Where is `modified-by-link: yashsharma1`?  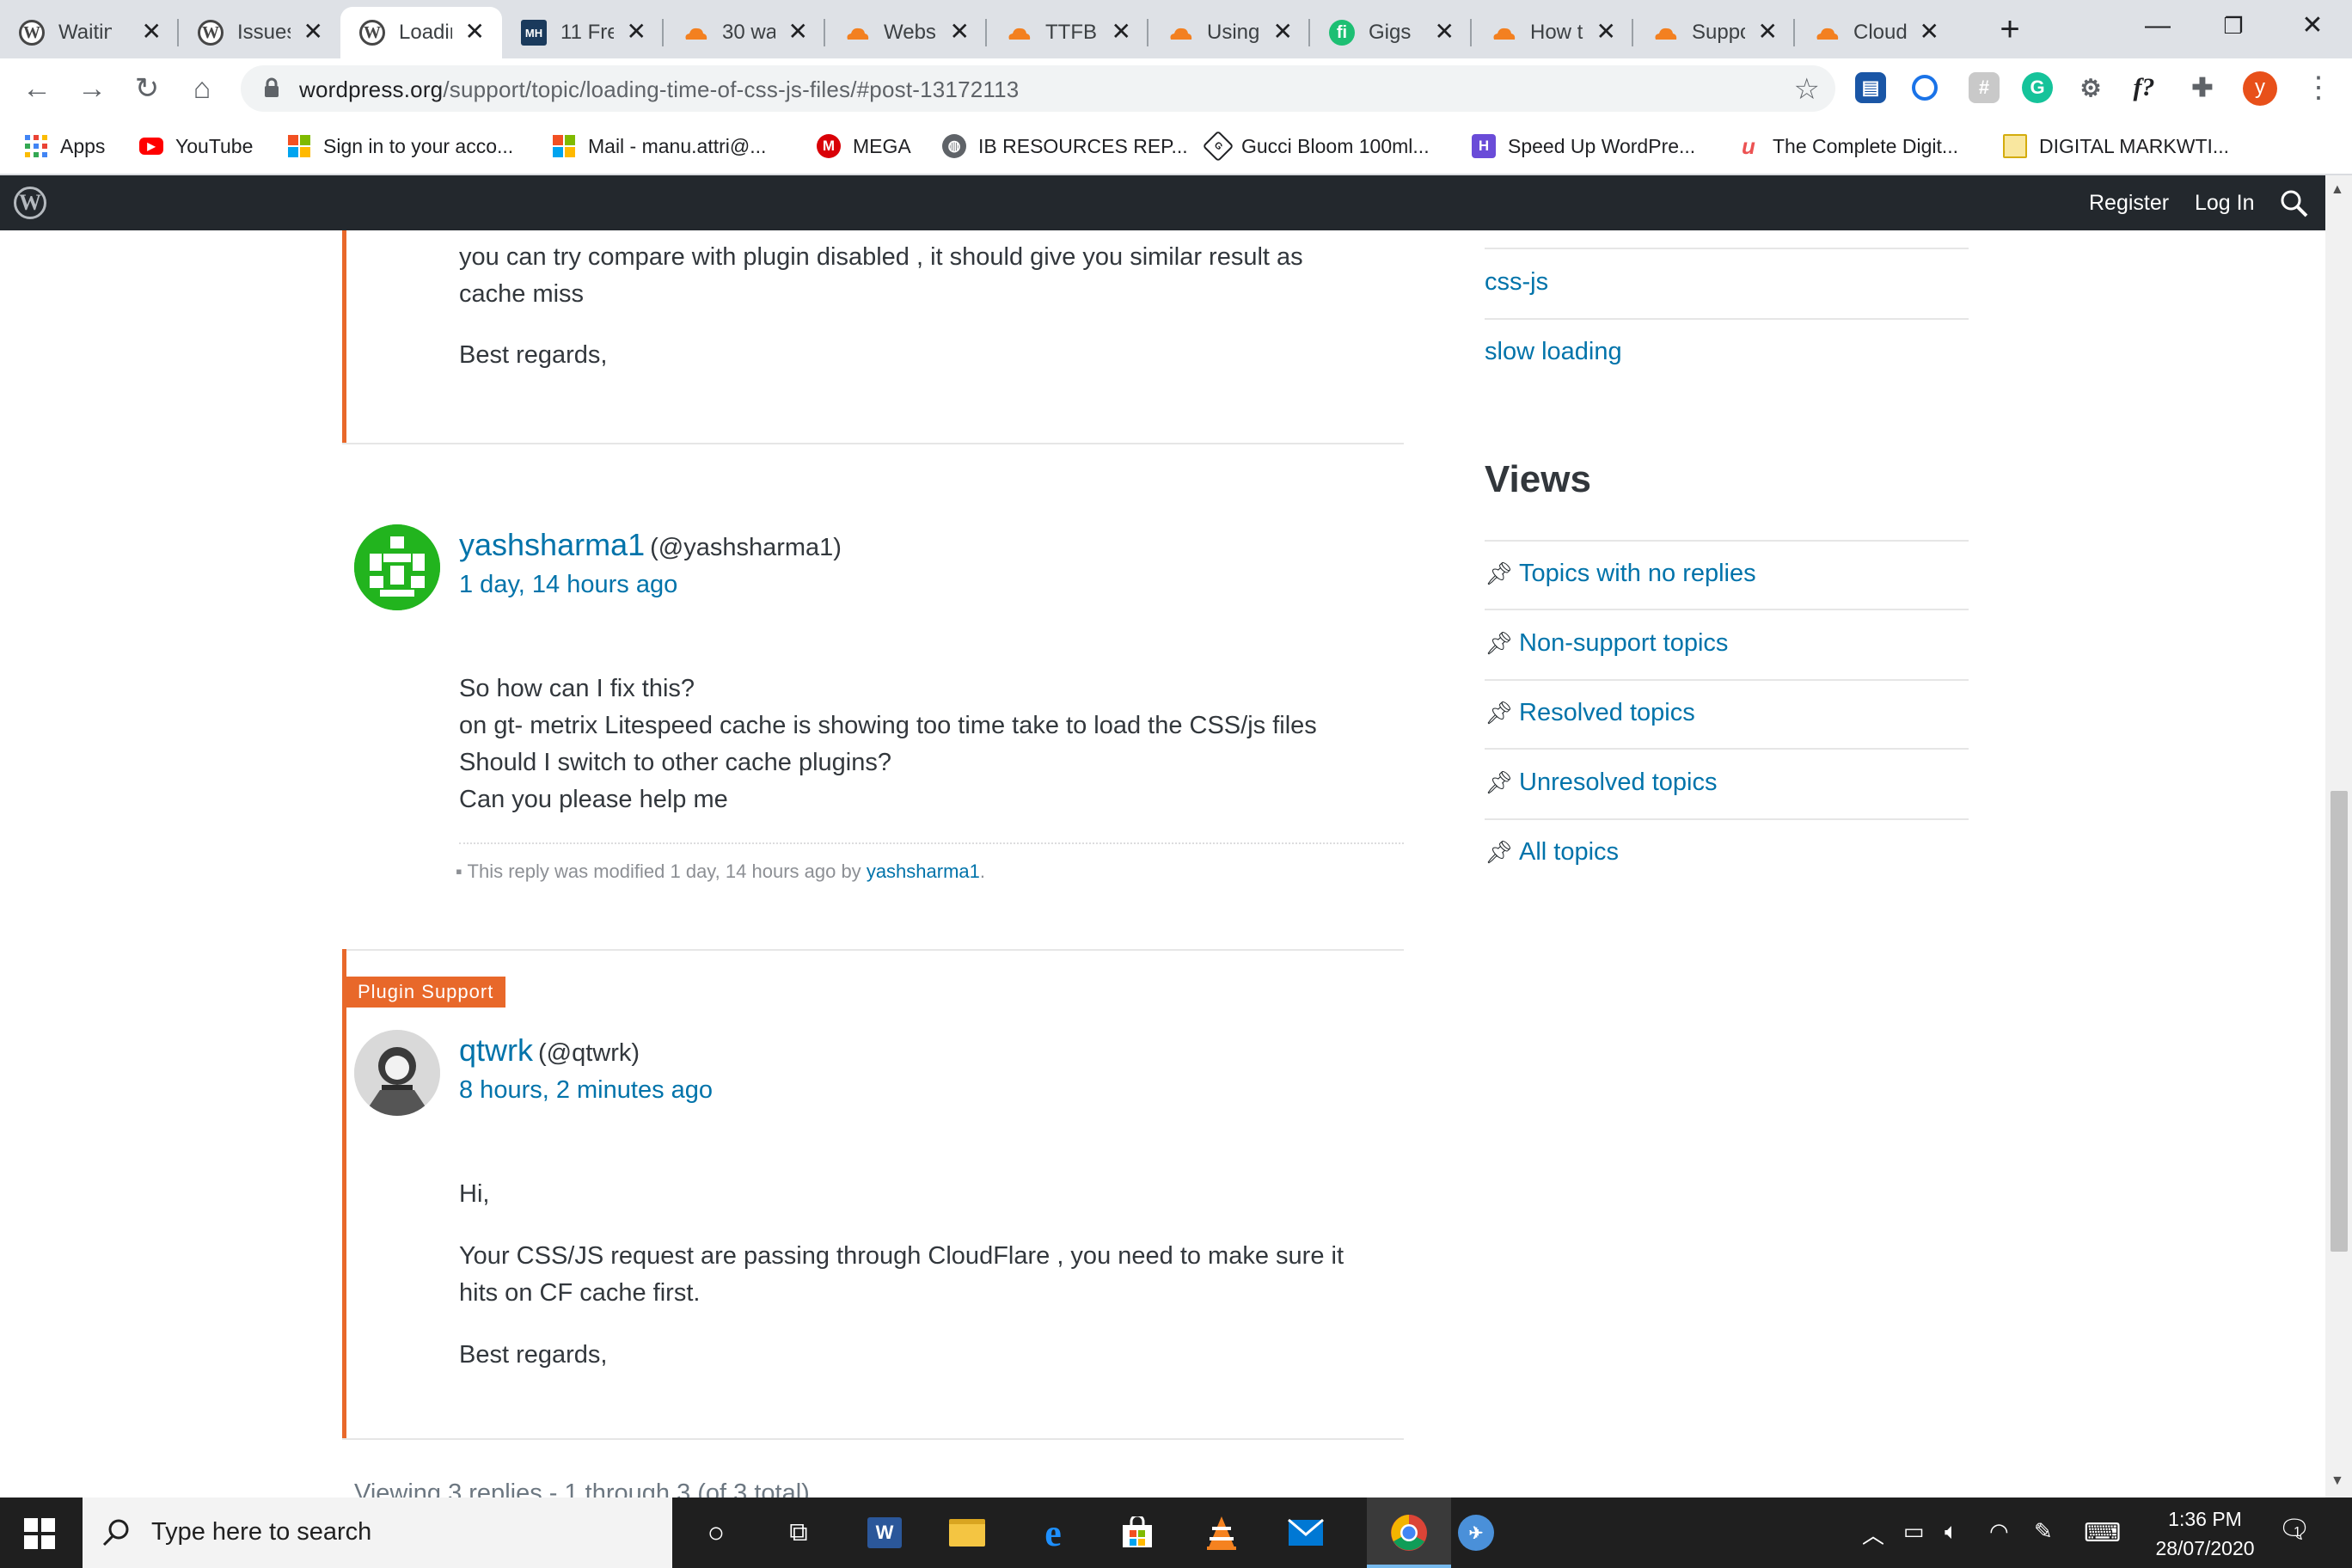
modified-by-link: yashsharma1 is located at coordinates (923, 871).